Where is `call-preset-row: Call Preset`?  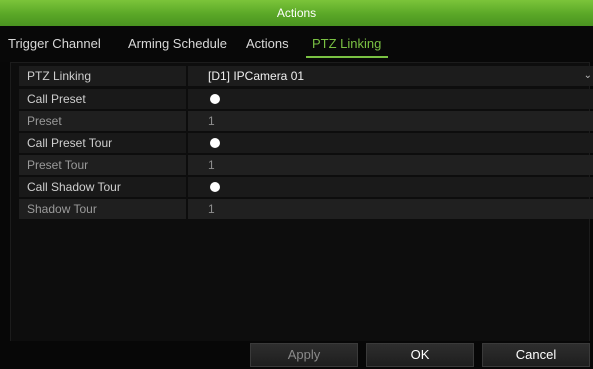 call-preset-row: Call Preset is located at coordinates (306, 99).